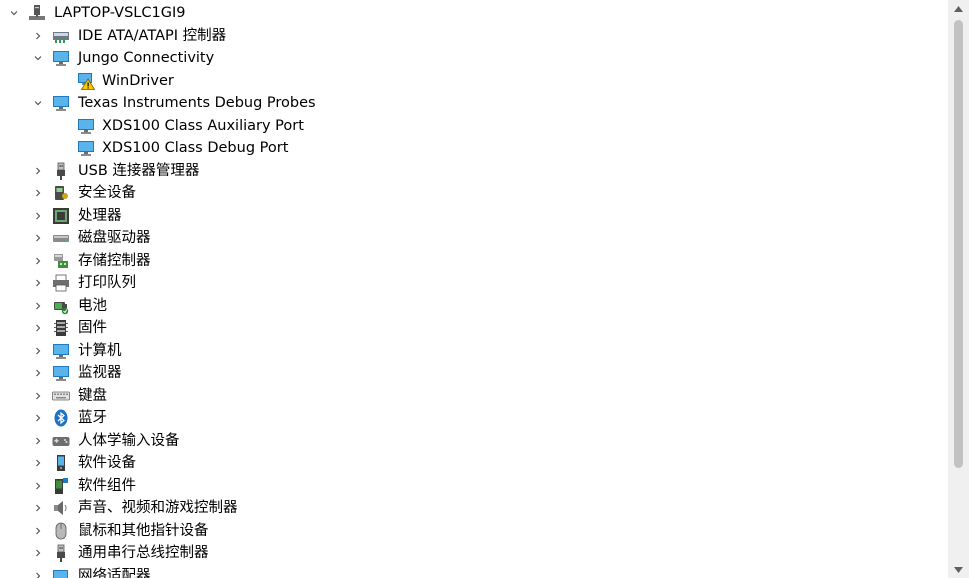 This screenshot has width=969, height=578. What do you see at coordinates (158, 508) in the screenshot?
I see `tree-item-label: 声音、视频和游戏控制器` at bounding box center [158, 508].